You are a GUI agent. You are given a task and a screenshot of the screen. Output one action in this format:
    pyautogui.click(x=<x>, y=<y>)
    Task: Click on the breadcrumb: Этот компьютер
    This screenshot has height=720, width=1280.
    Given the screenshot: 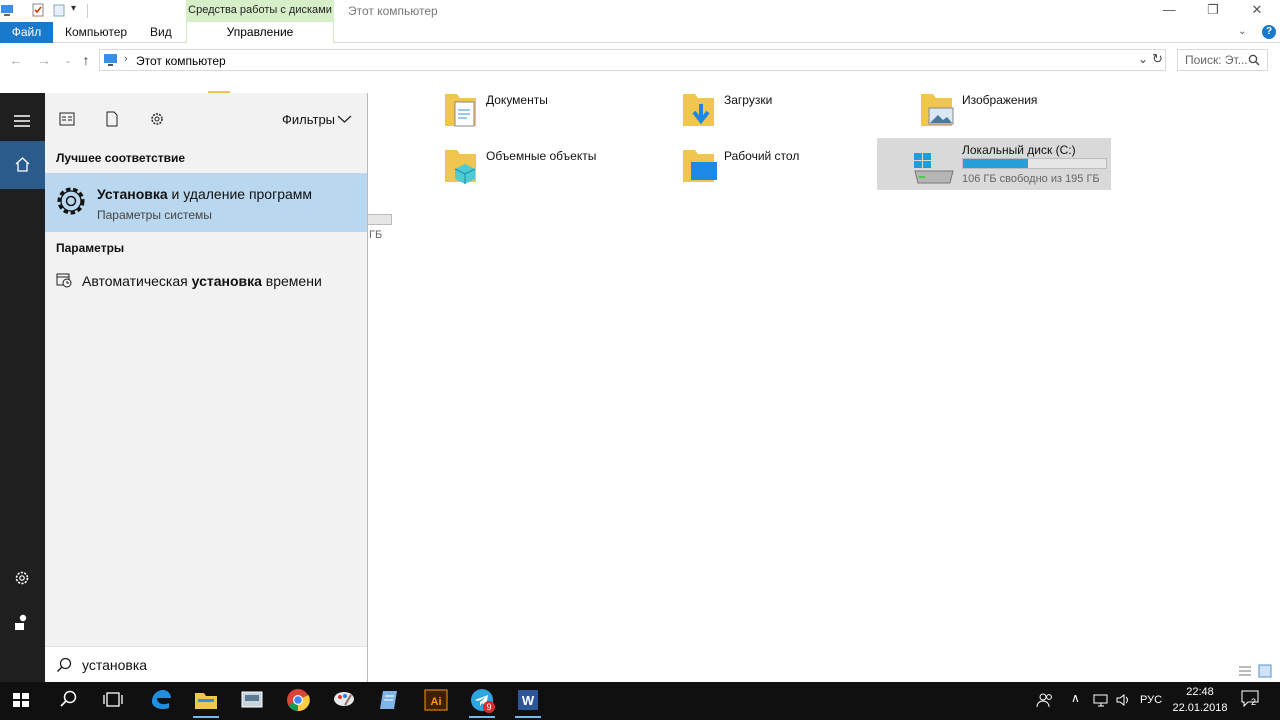 What is the action you would take?
    pyautogui.click(x=181, y=61)
    